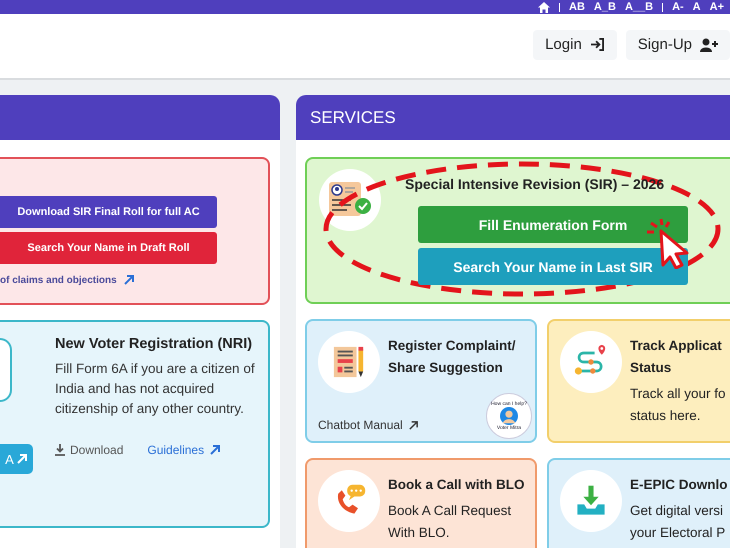  What do you see at coordinates (544, 7) in the screenshot?
I see `home-icon` at bounding box center [544, 7].